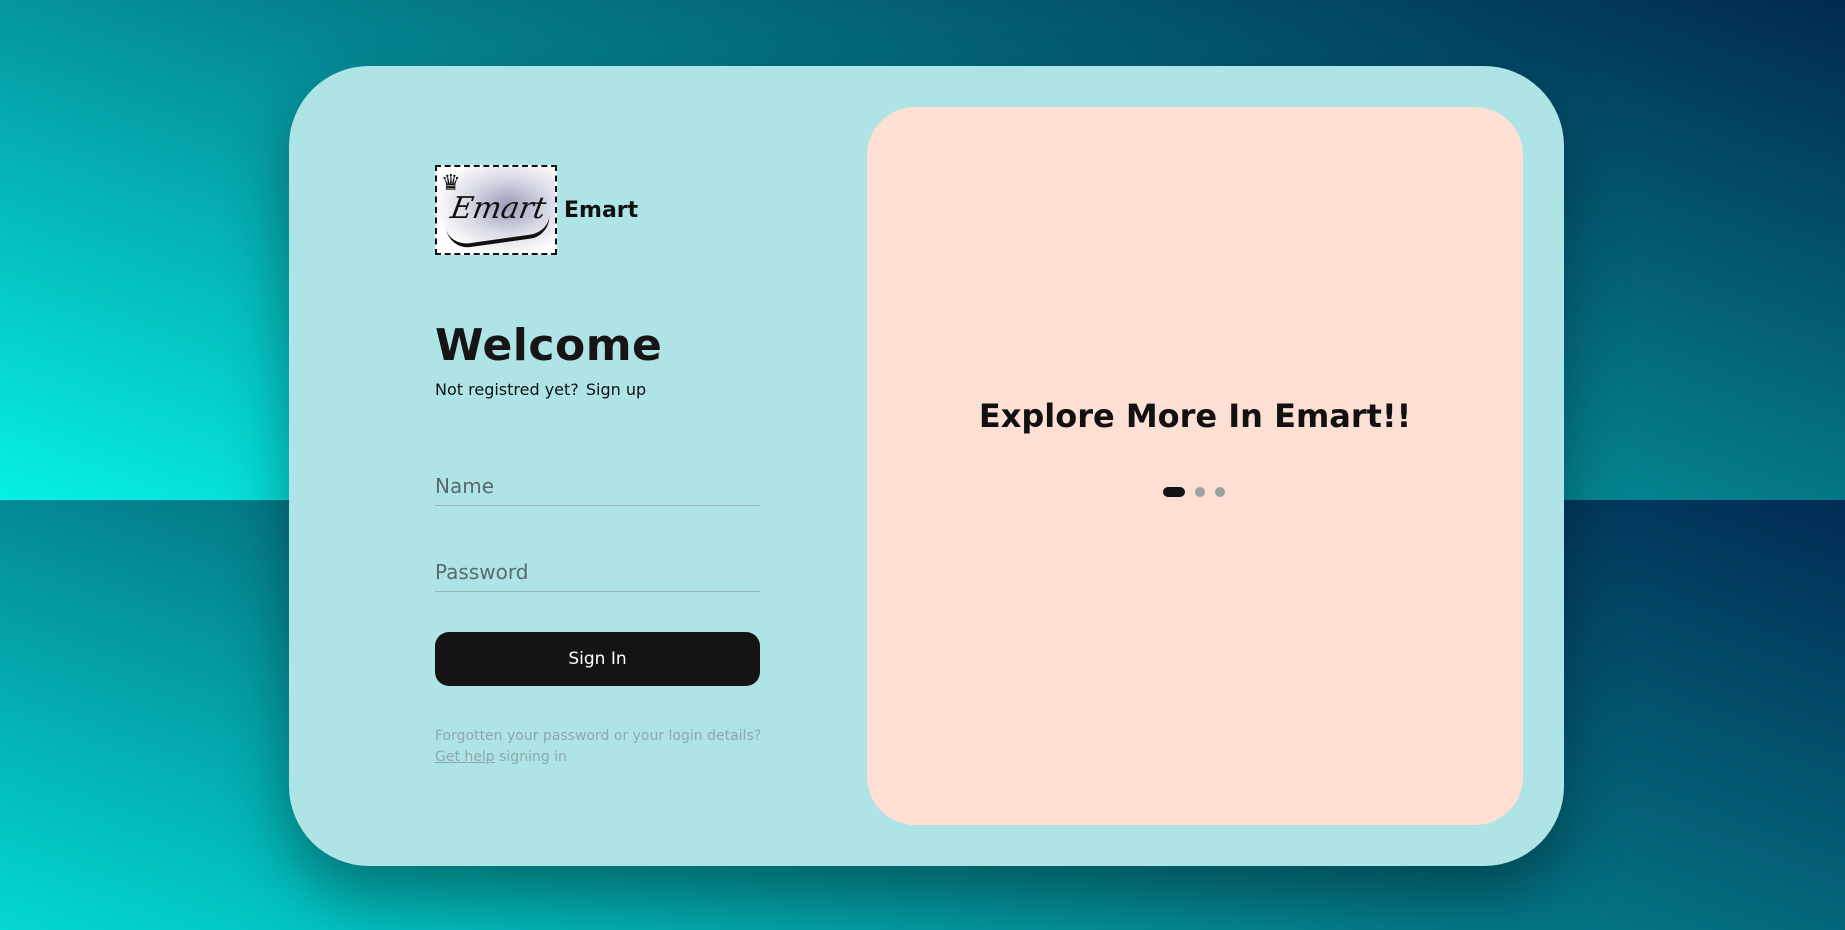 This screenshot has width=1845, height=930. What do you see at coordinates (601, 210) in the screenshot?
I see `brand-name: Emart` at bounding box center [601, 210].